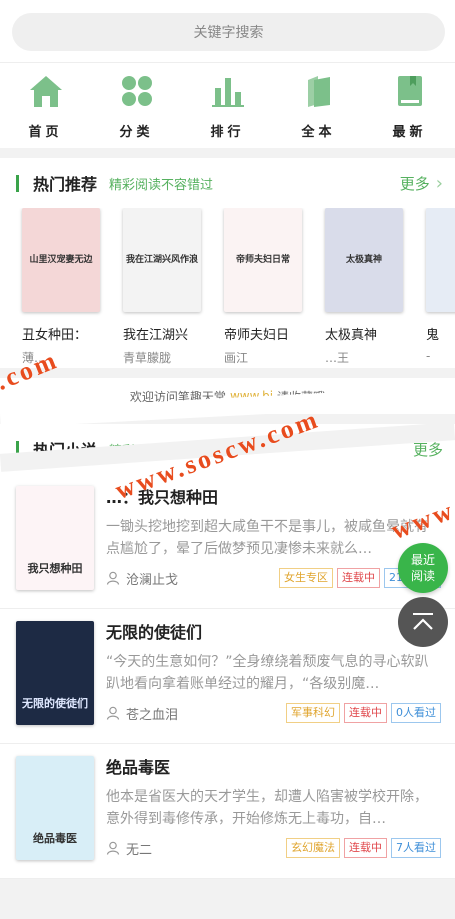  I want to click on novel-meta: 无二 玄幻魔法 连载中 7人看过, so click(273, 848).